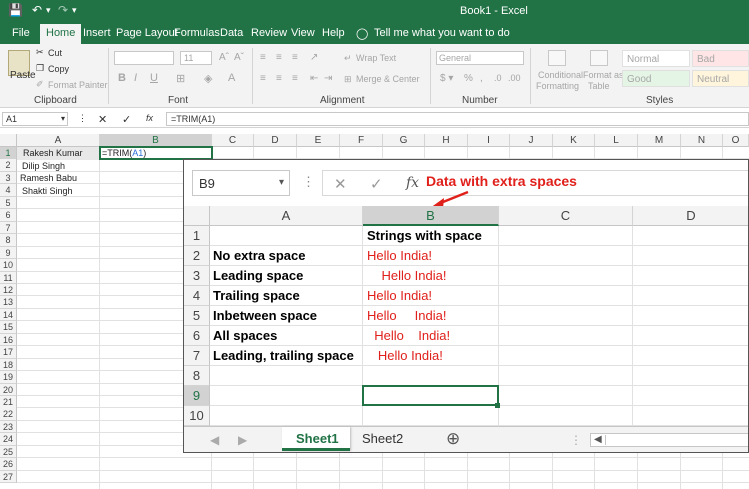  I want to click on formula-input: =TRIM(A1), so click(457, 119).